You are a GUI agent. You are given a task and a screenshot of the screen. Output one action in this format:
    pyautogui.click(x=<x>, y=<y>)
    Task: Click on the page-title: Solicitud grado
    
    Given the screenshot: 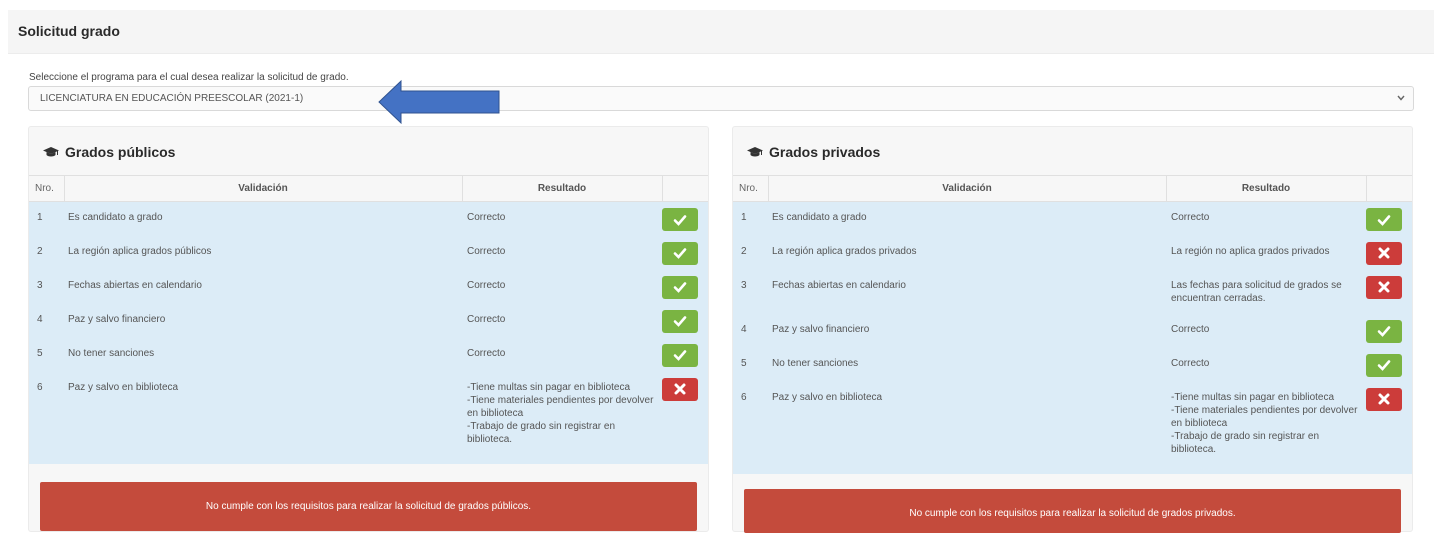 What is the action you would take?
    pyautogui.click(x=69, y=31)
    